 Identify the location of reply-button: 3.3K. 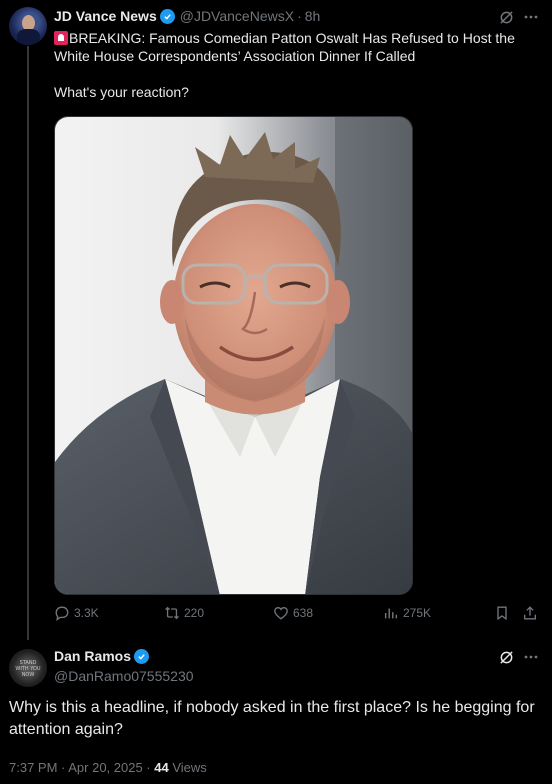
(76, 613).